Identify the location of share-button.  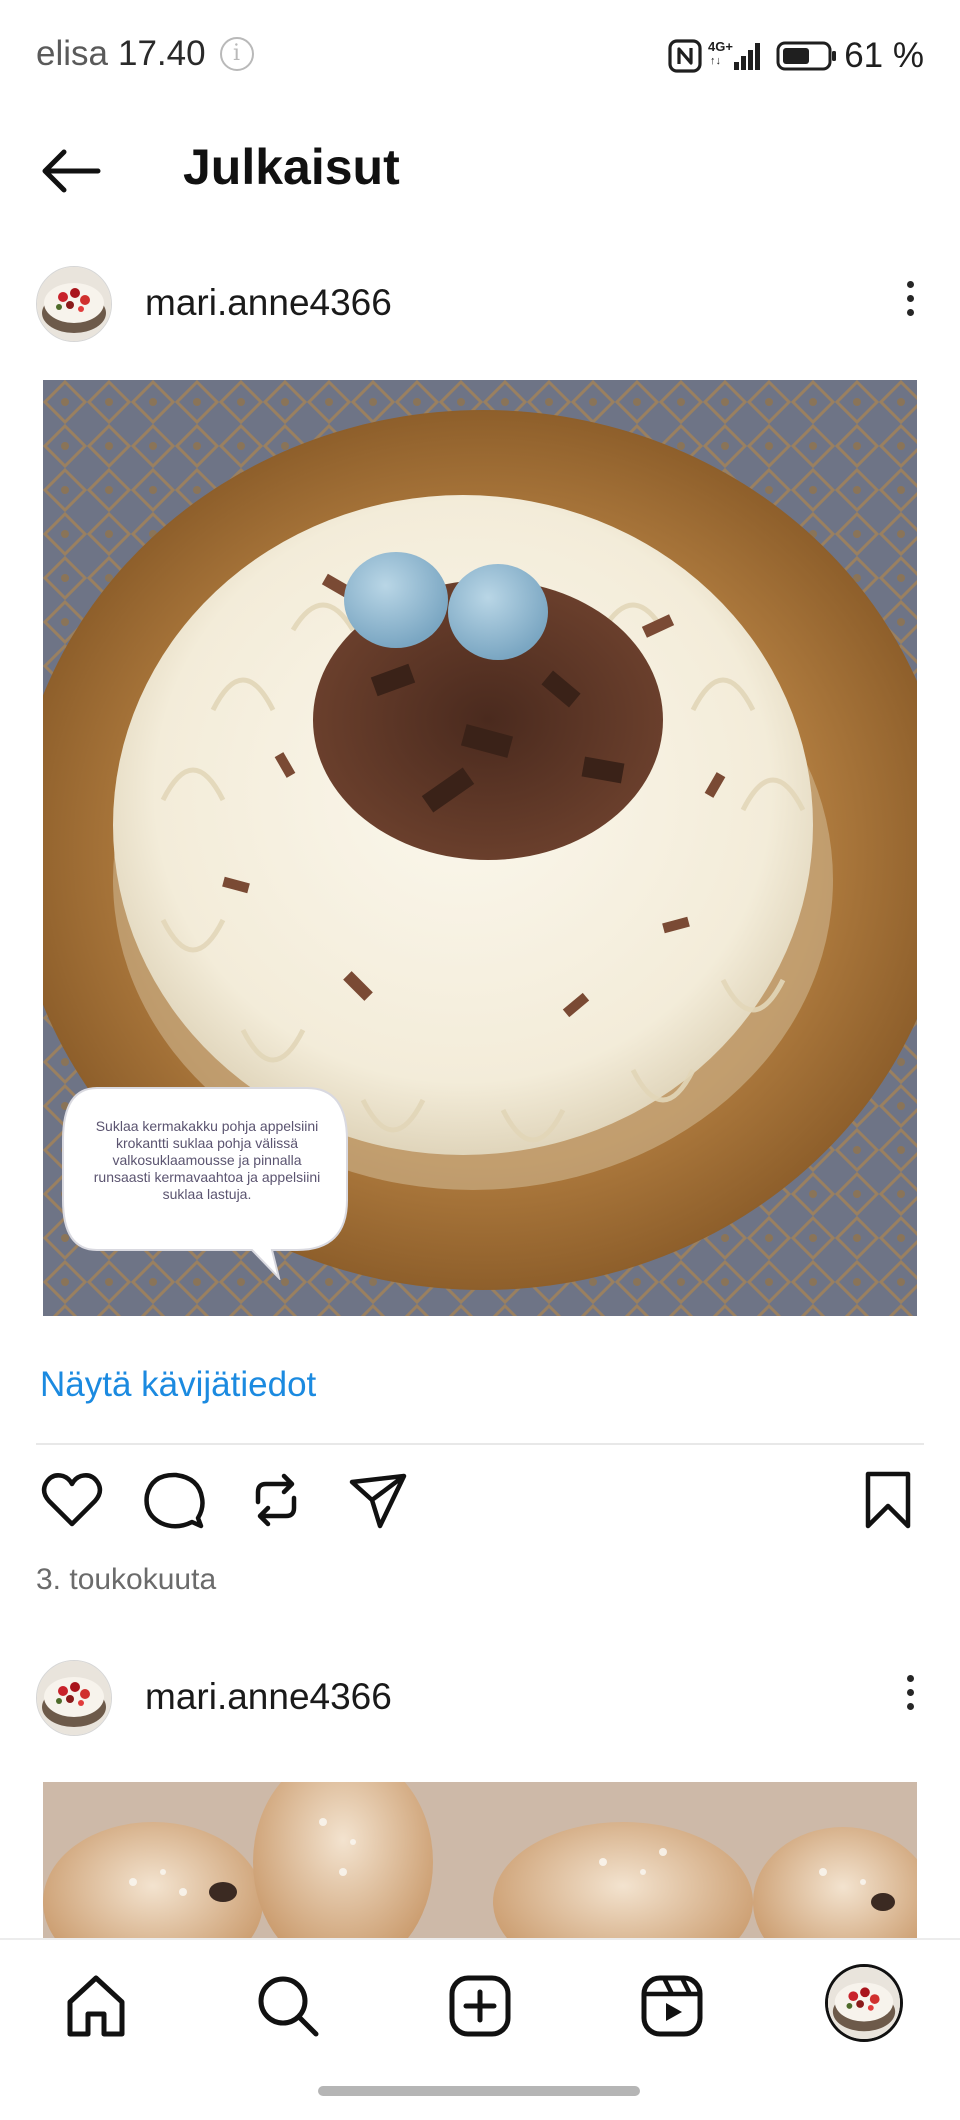
(378, 1500).